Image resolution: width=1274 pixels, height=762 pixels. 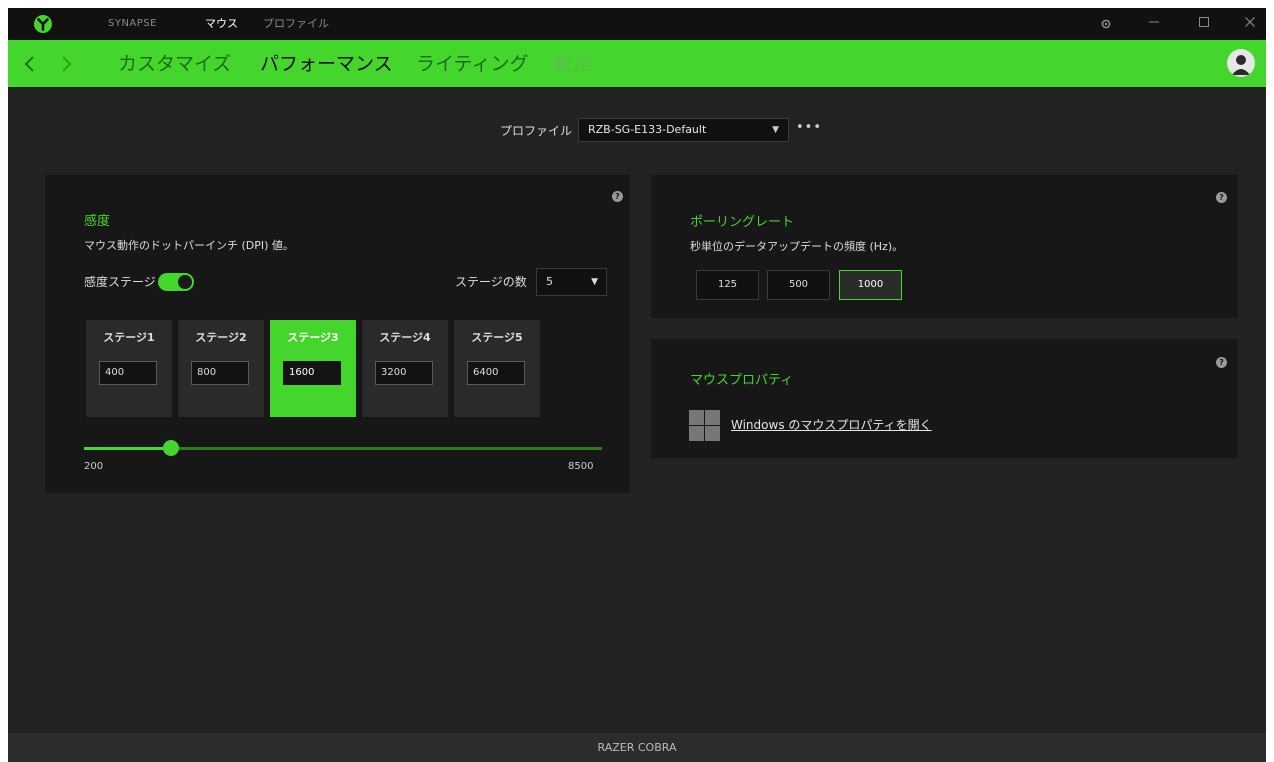 I want to click on tab-lighting: ライティング, so click(x=472, y=64).